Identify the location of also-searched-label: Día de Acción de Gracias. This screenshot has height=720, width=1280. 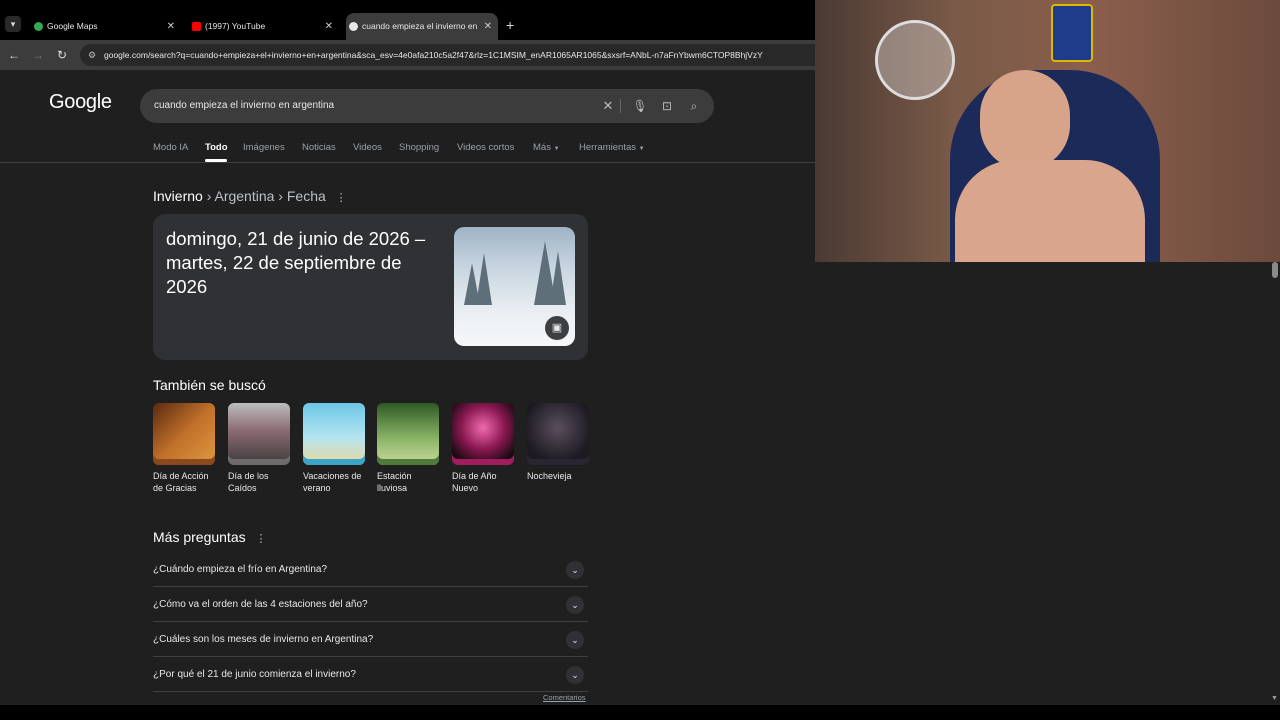
(181, 482).